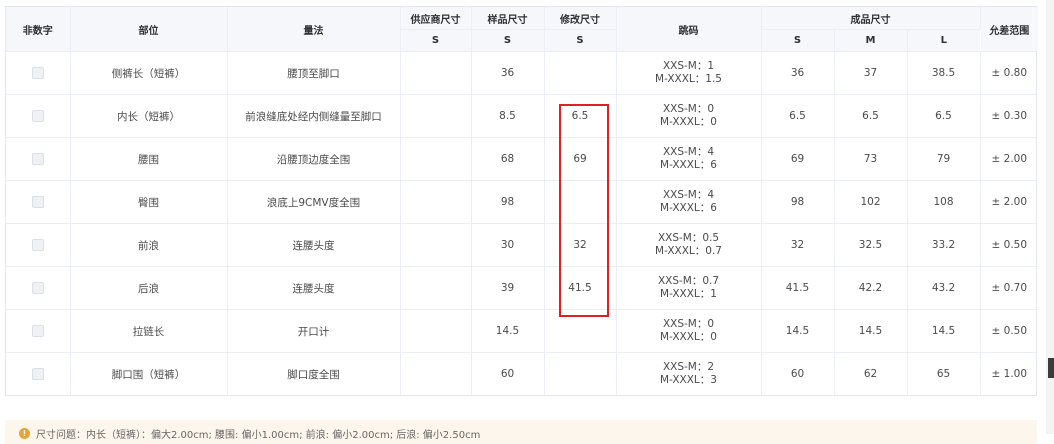 This screenshot has width=1054, height=444. What do you see at coordinates (314, 116) in the screenshot?
I see `method-cell: 前浪缝底处经内侧缝量至脚口` at bounding box center [314, 116].